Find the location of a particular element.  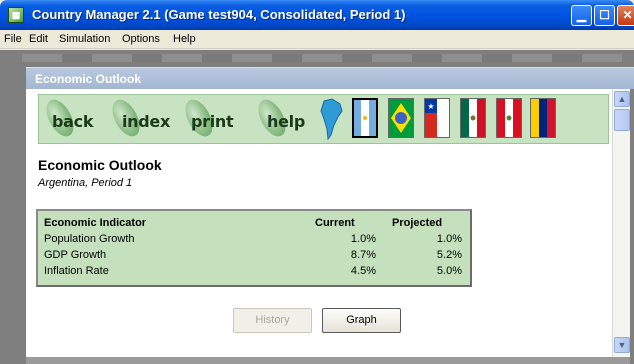

page-title: Economic Outlook is located at coordinates (100, 165).